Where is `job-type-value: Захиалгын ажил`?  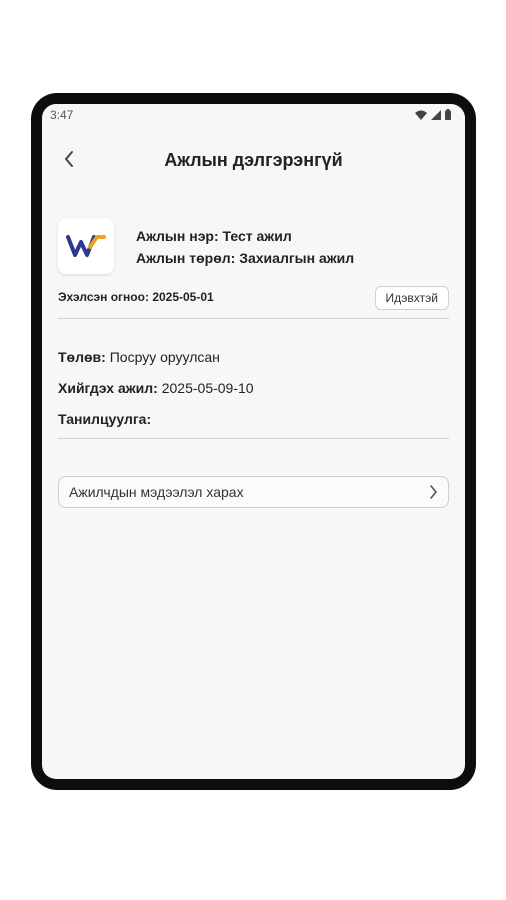
job-type-value: Захиалгын ажил is located at coordinates (297, 258).